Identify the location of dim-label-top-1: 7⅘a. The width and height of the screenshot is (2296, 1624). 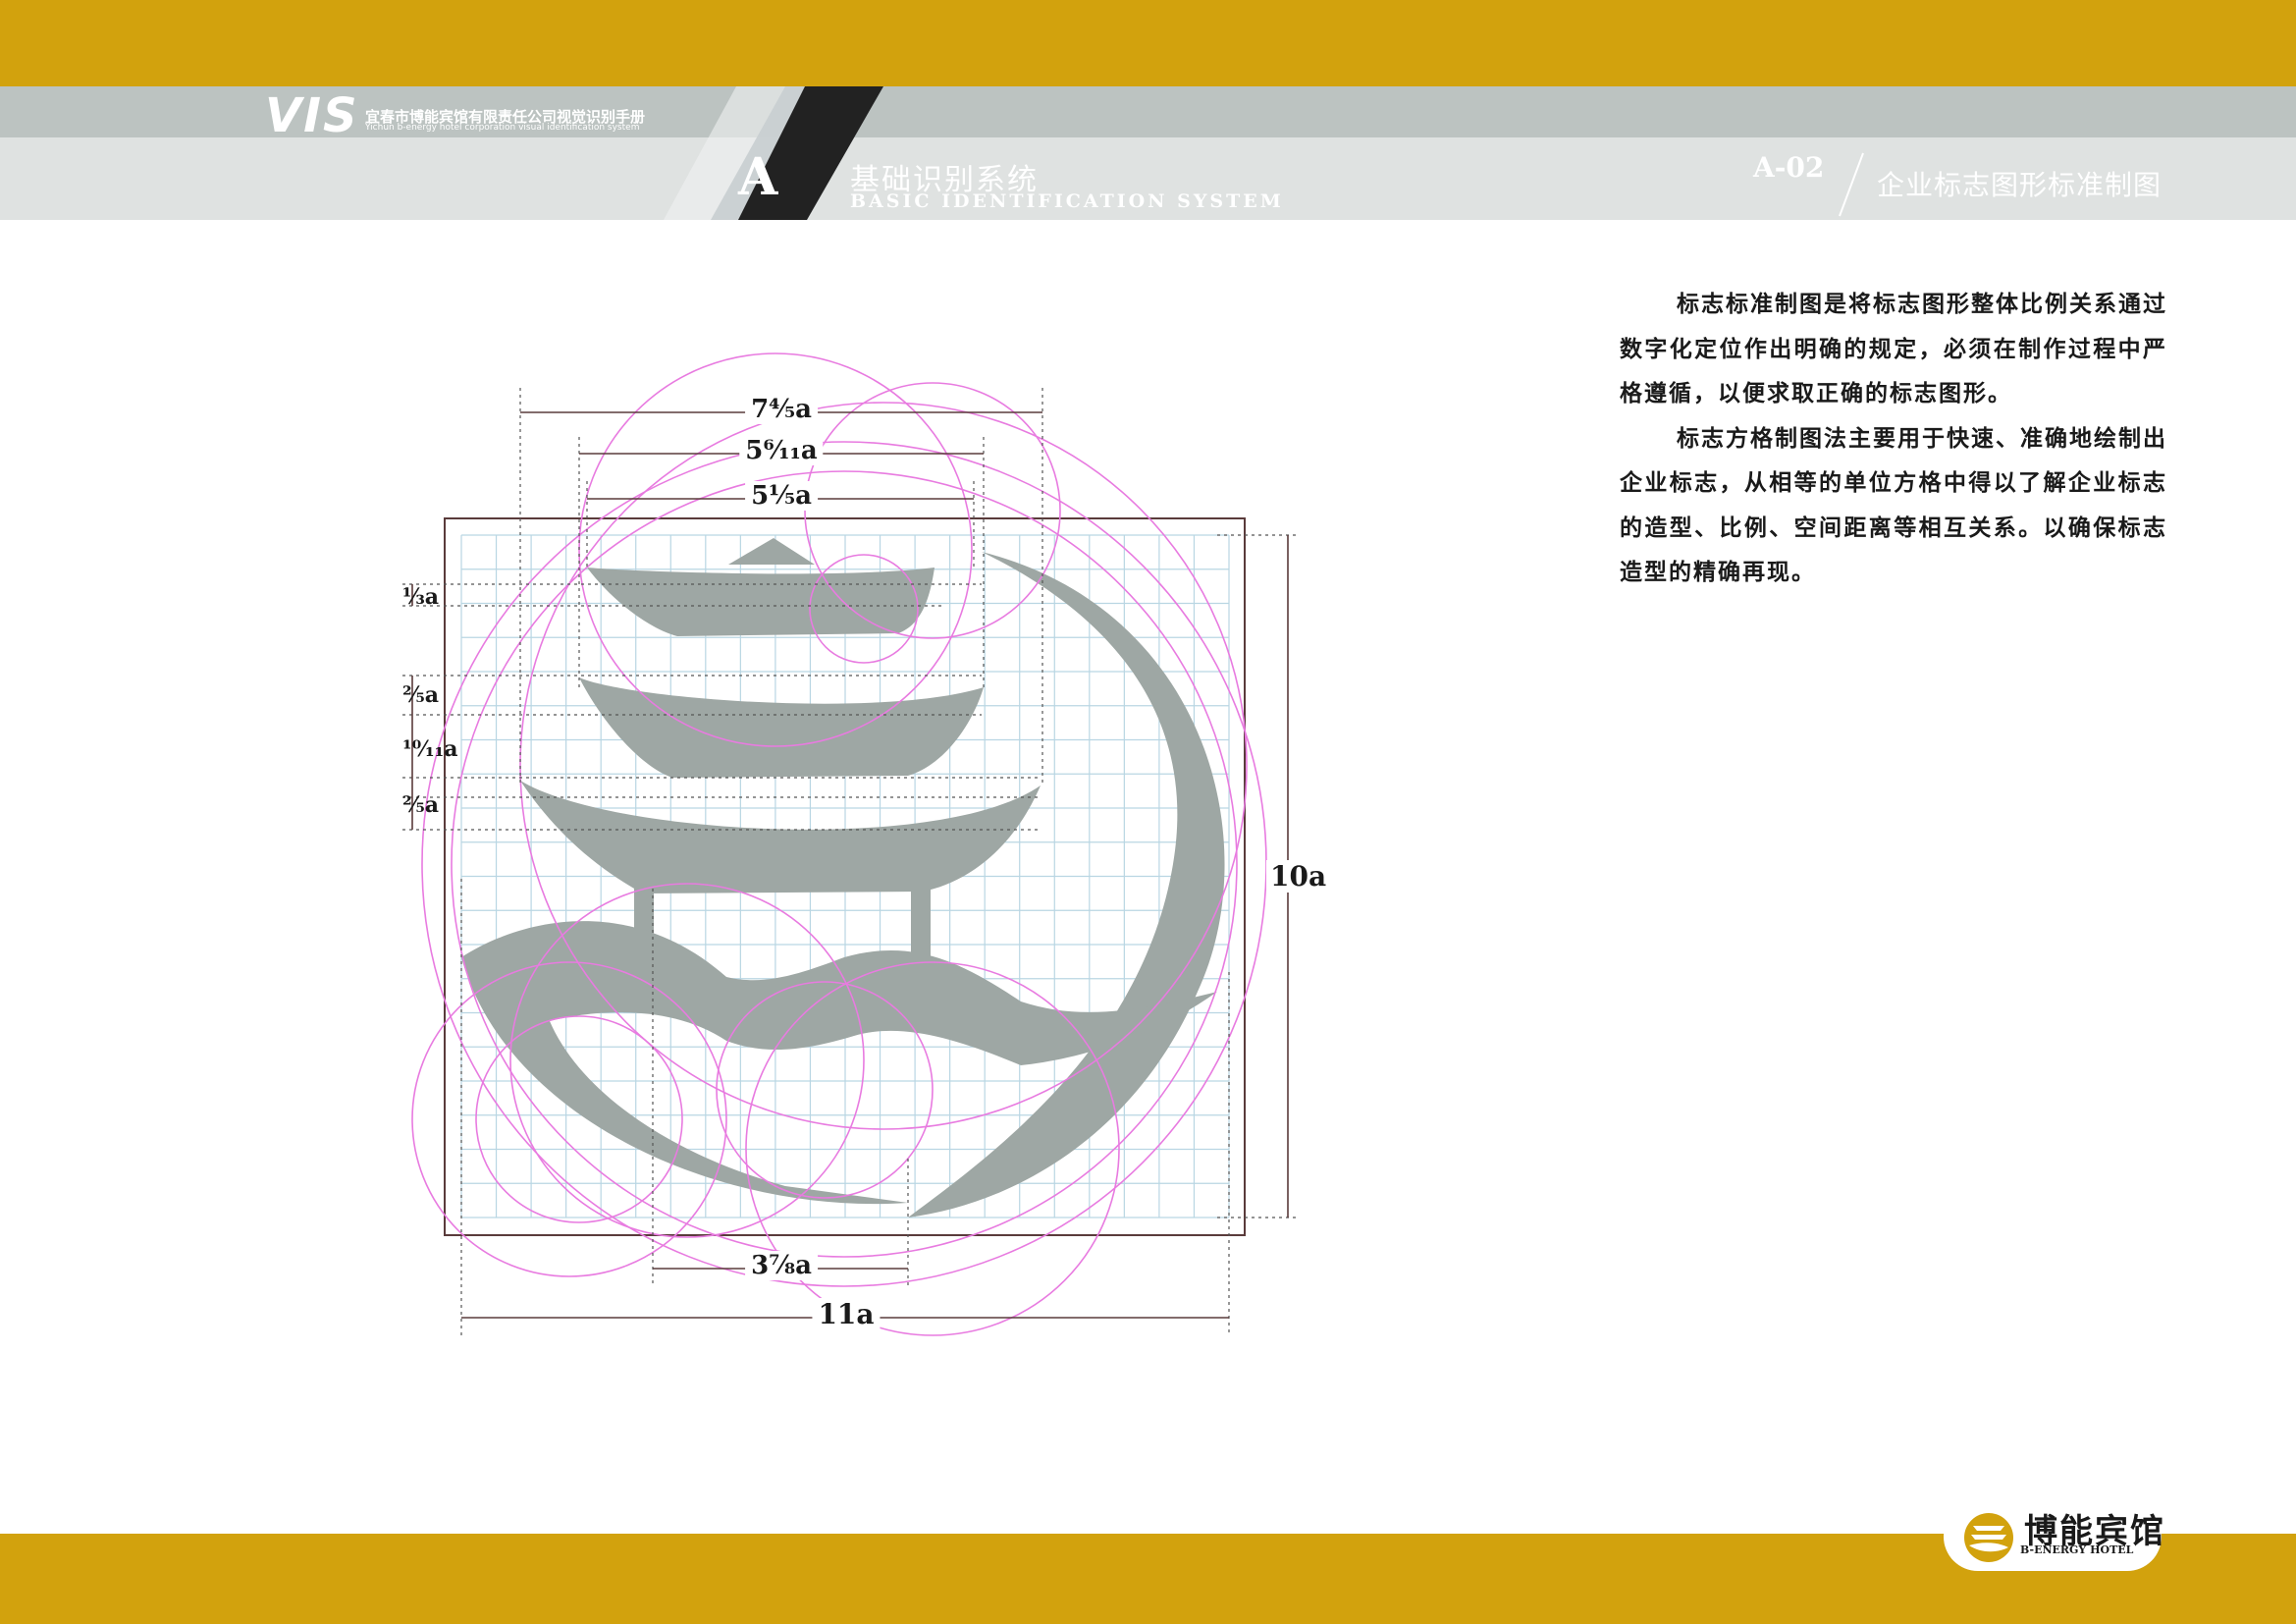
(781, 409).